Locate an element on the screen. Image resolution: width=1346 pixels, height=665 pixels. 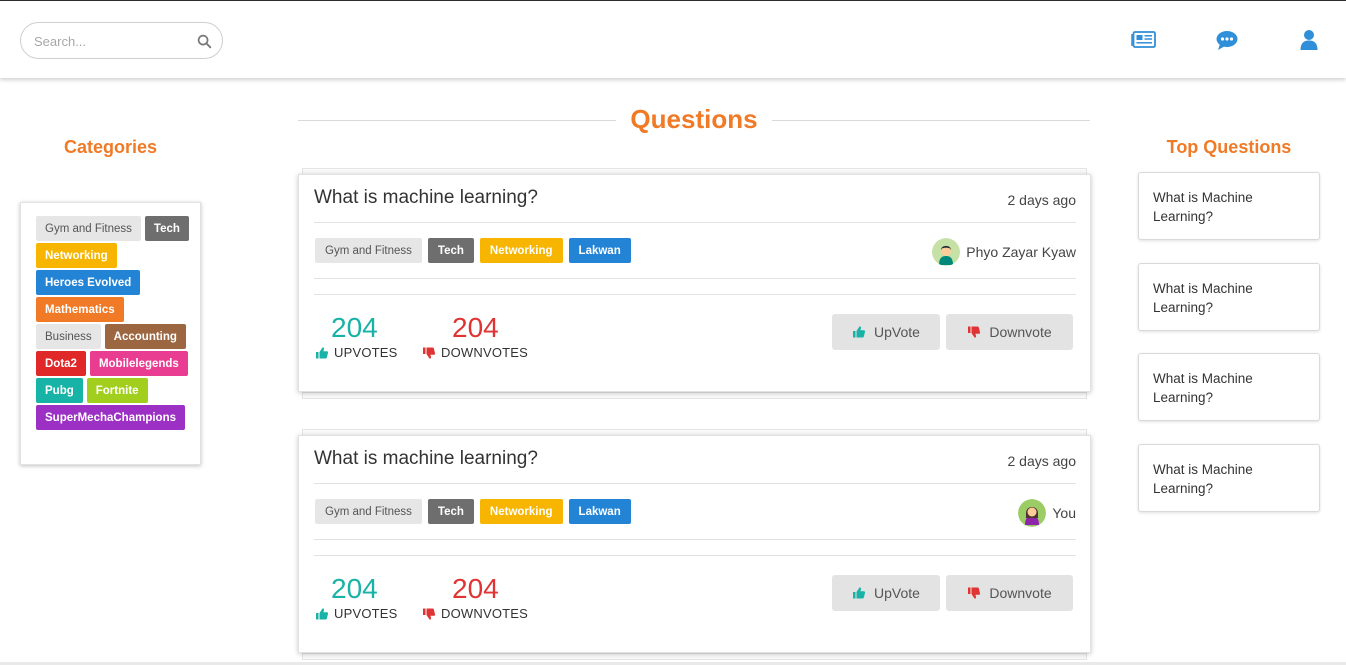
category-chip: Dota2 is located at coordinates (61, 363).